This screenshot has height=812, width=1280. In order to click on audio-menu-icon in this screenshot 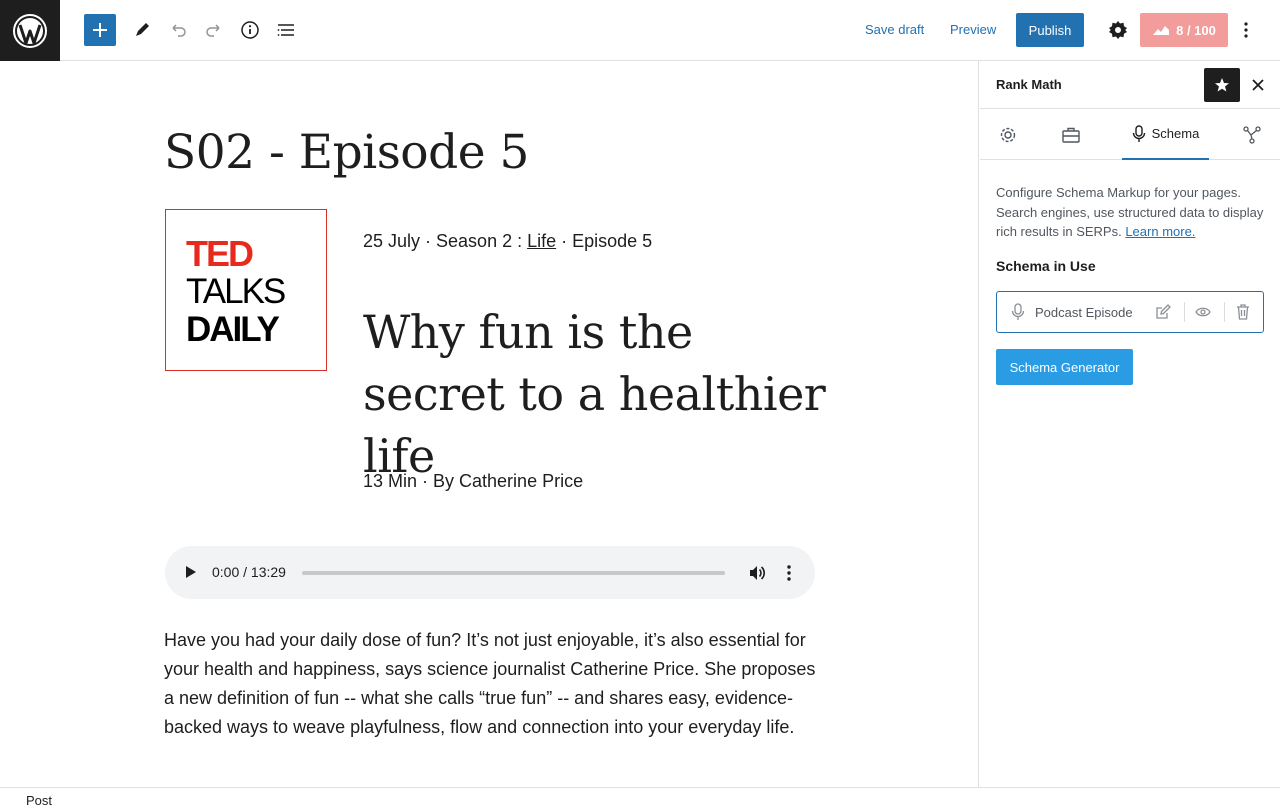, I will do `click(789, 573)`.